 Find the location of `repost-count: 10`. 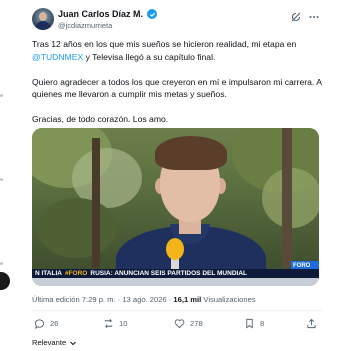

repost-count: 10 is located at coordinates (123, 323).